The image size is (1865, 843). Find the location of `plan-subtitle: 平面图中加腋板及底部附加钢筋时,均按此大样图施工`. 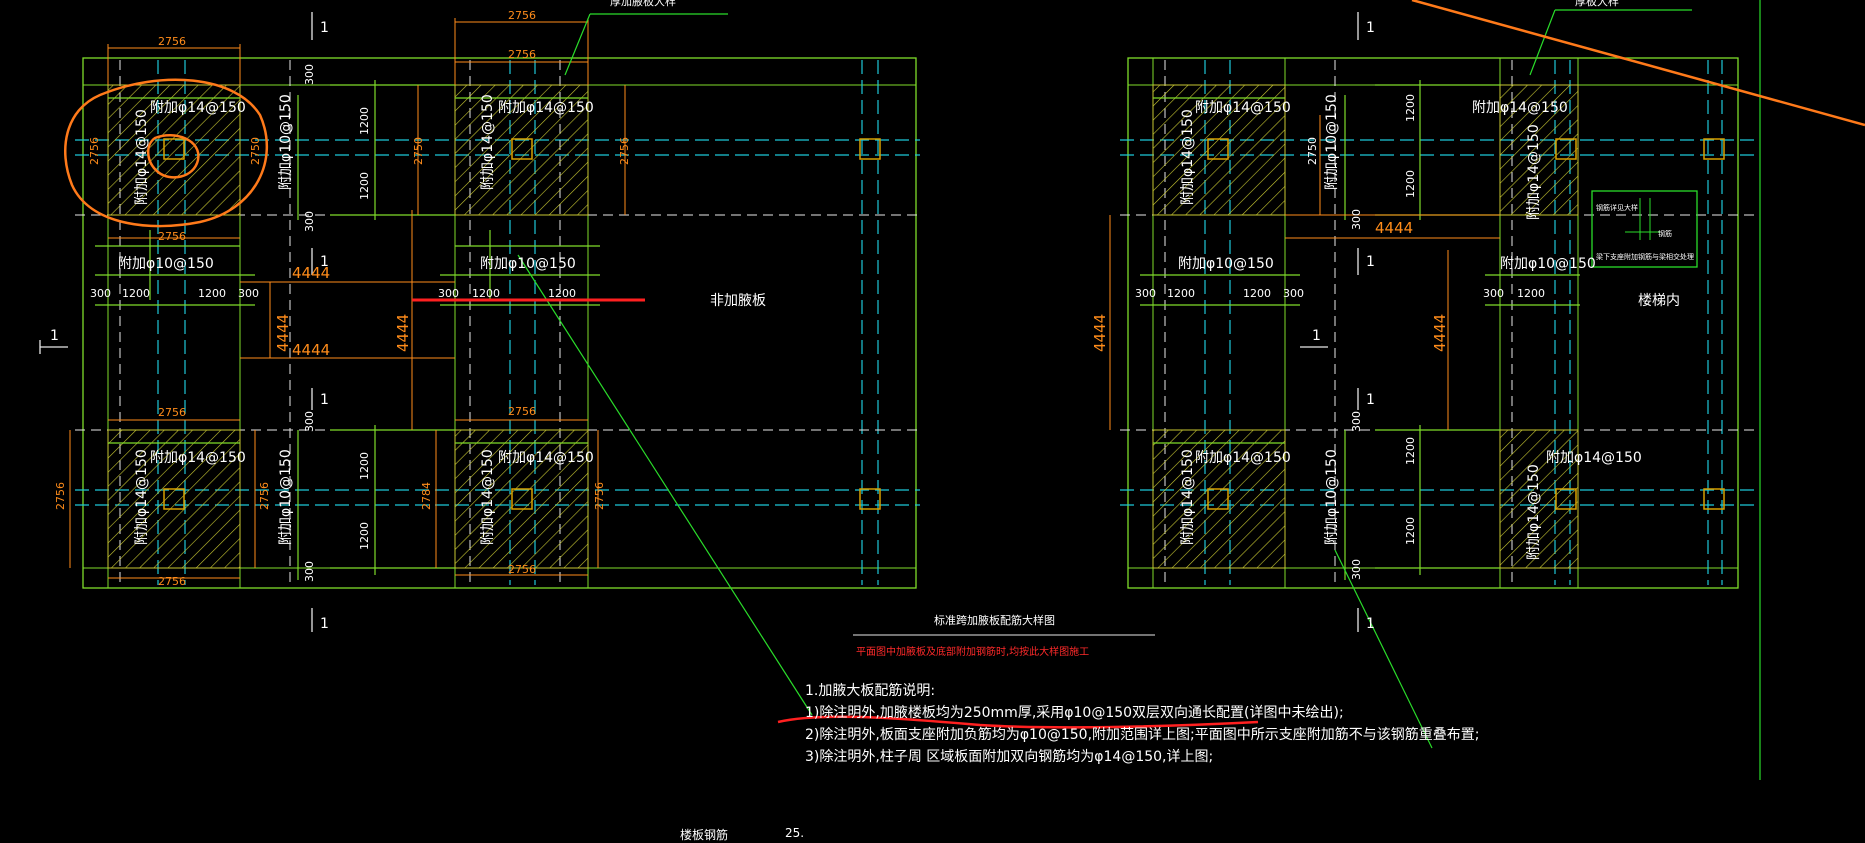

plan-subtitle: 平面图中加腋板及底部附加钢筋时,均按此大样图施工 is located at coordinates (973, 652).